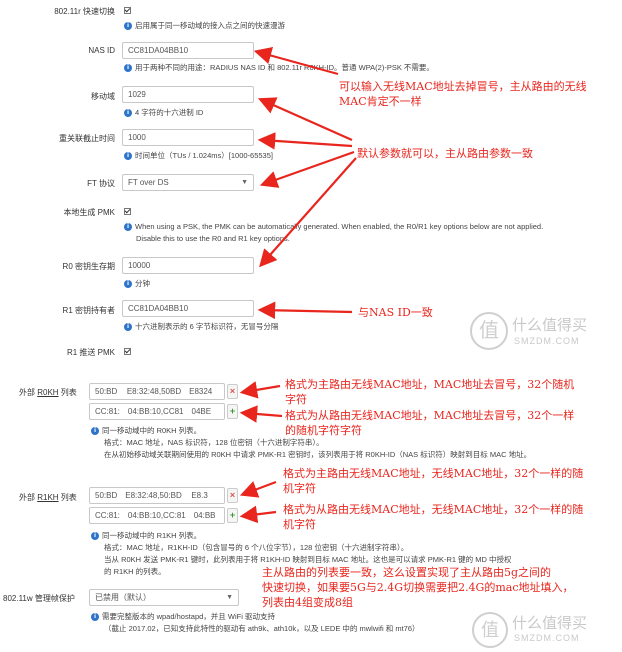  I want to click on r1kh-entry-1: 50:BD E8:32:48,50:BD E8.3, so click(157, 495).